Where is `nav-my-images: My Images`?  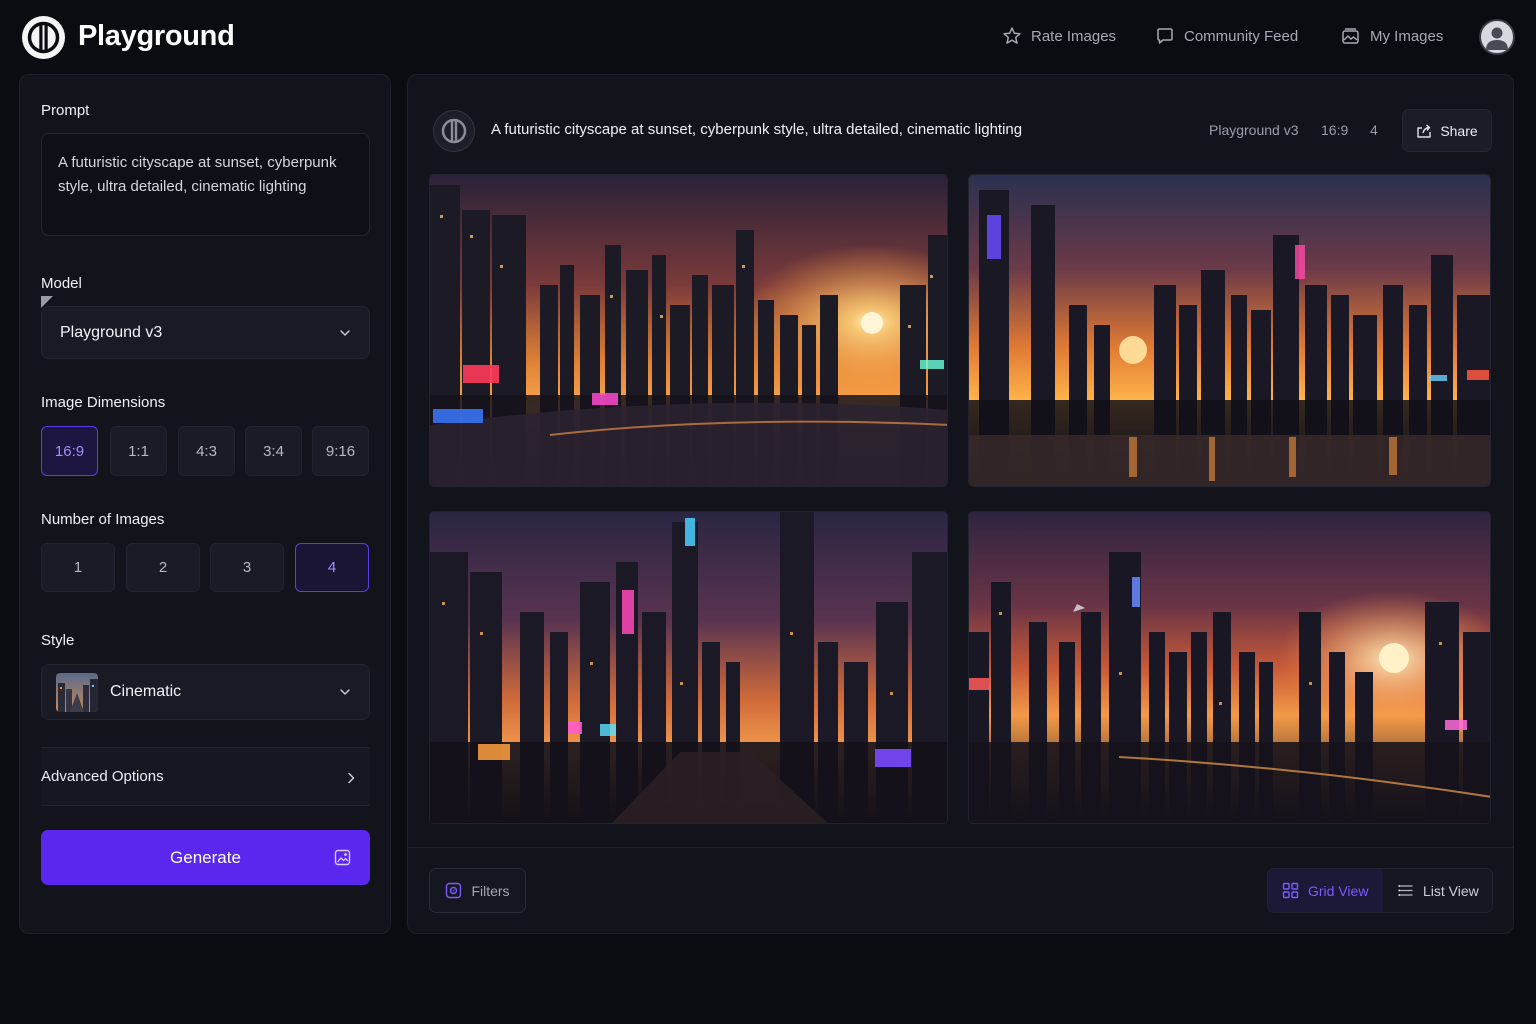
nav-my-images: My Images is located at coordinates (1391, 36).